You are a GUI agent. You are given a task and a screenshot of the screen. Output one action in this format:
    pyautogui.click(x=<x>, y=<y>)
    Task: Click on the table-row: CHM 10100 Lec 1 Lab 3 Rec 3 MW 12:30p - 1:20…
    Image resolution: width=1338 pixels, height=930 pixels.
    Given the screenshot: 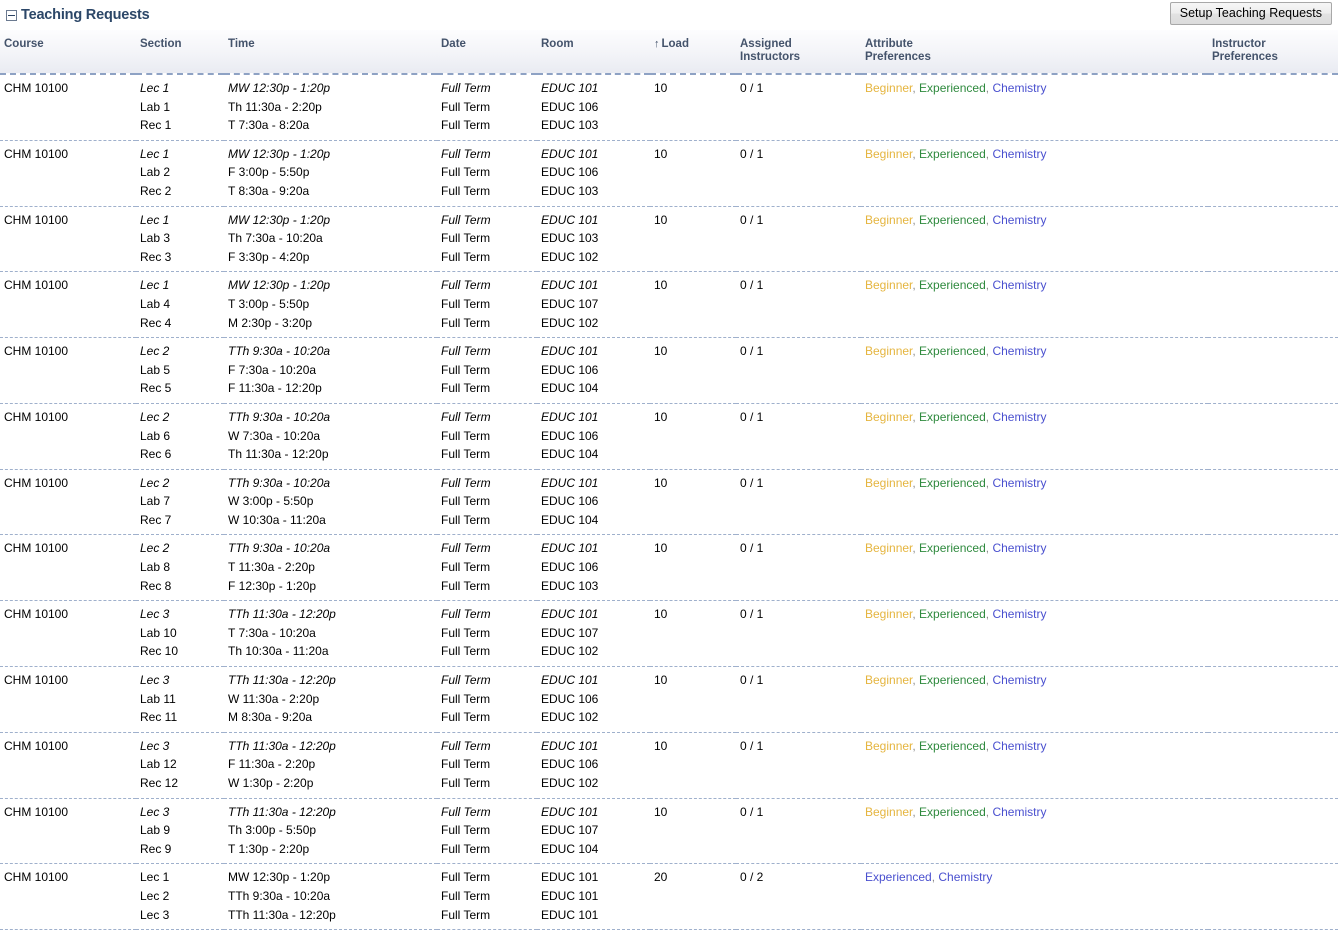 What is the action you would take?
    pyautogui.click(x=669, y=239)
    